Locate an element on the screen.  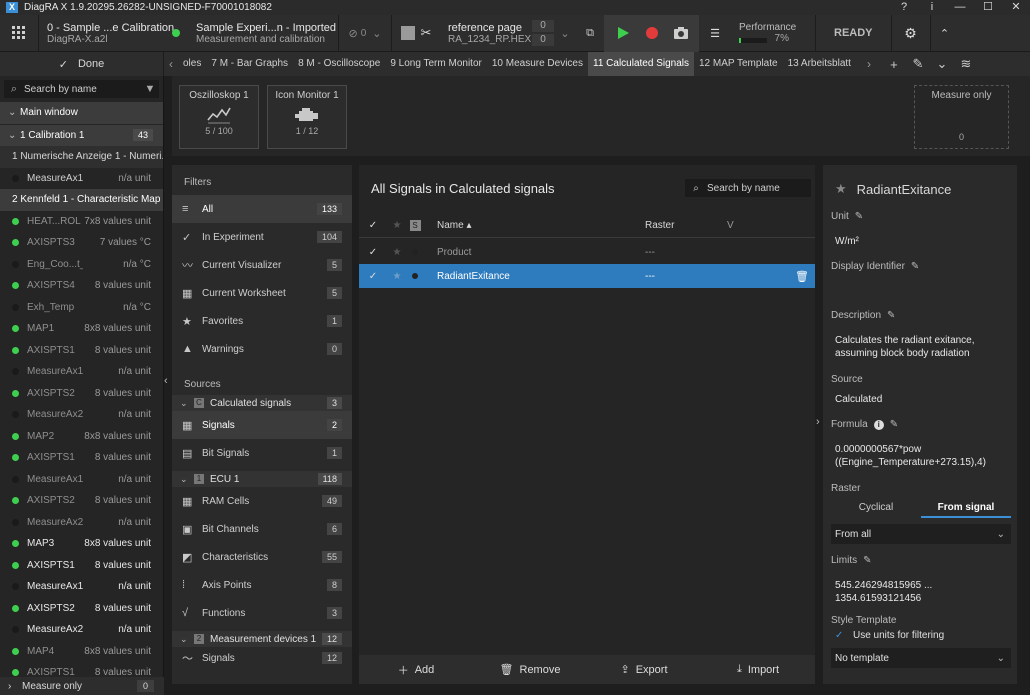
column-raster: Raster is located at coordinates (679, 225).